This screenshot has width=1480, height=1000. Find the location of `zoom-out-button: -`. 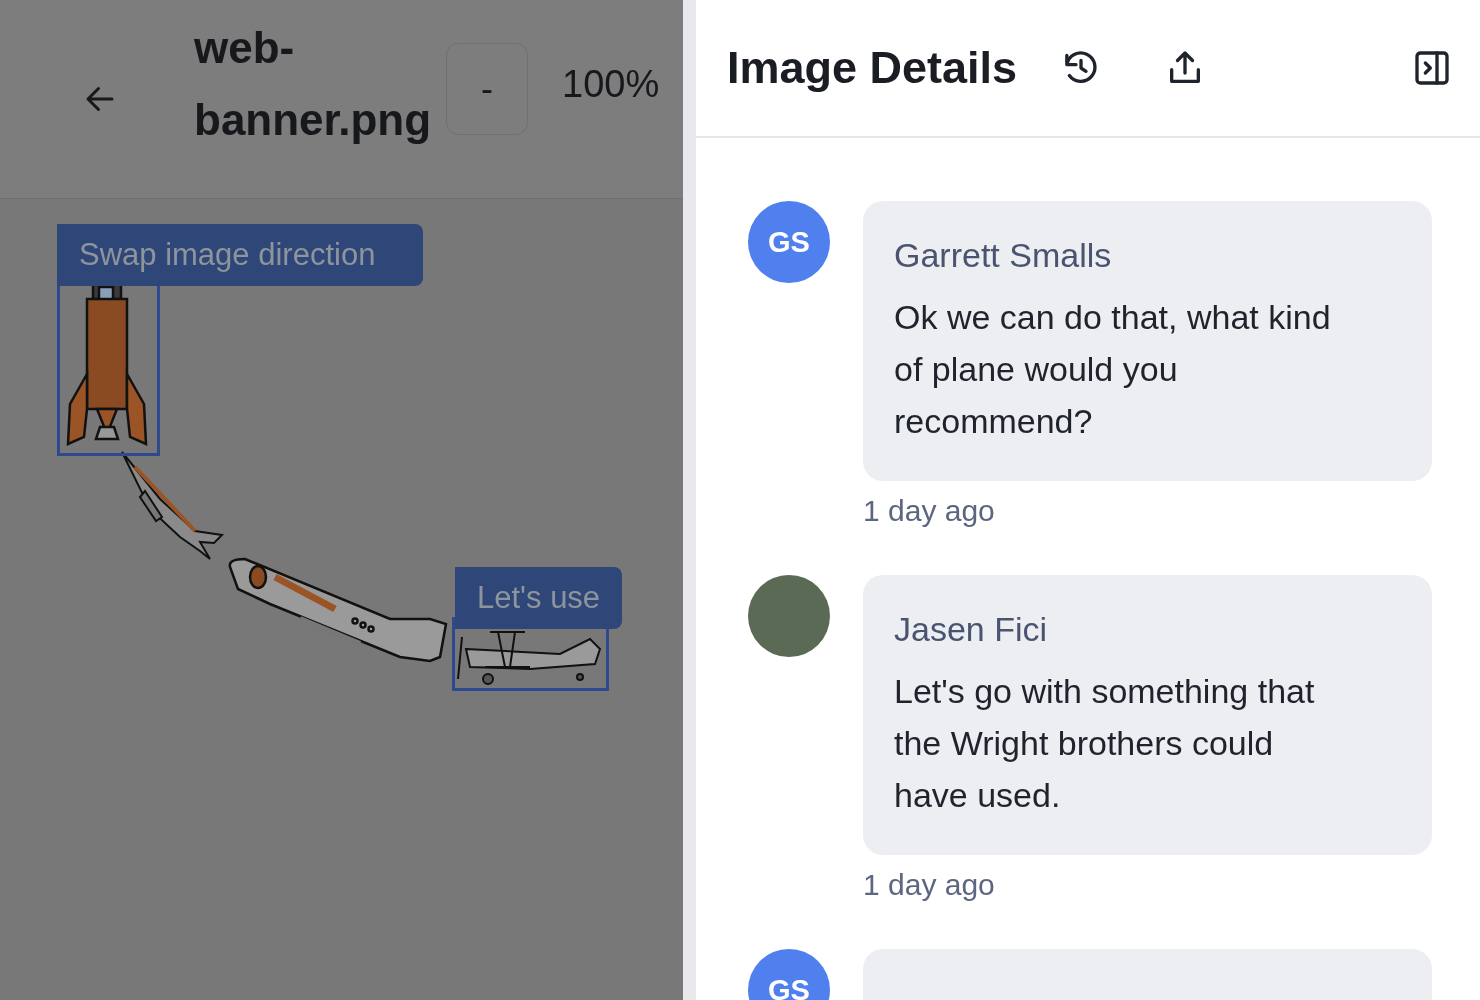

zoom-out-button: - is located at coordinates (487, 89).